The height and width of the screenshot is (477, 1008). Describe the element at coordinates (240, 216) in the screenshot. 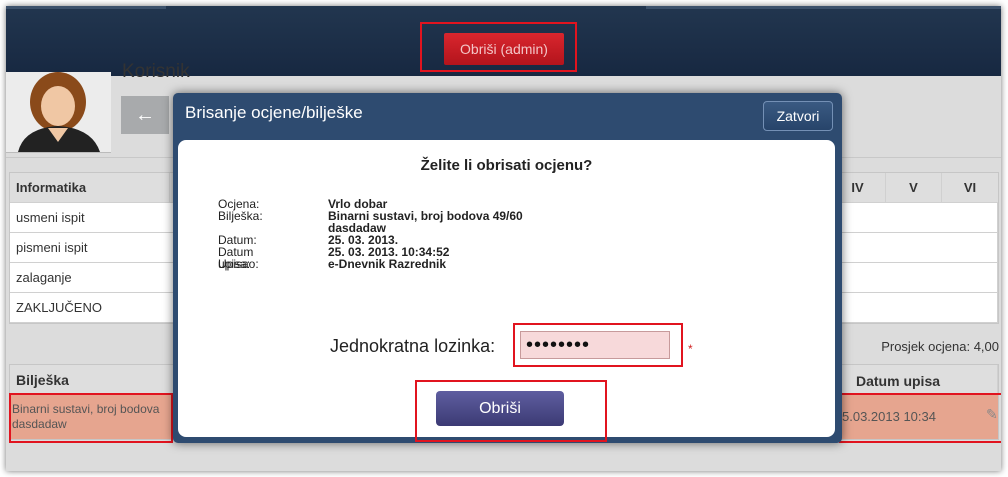

I see `detail-label: Bilješka:` at that location.